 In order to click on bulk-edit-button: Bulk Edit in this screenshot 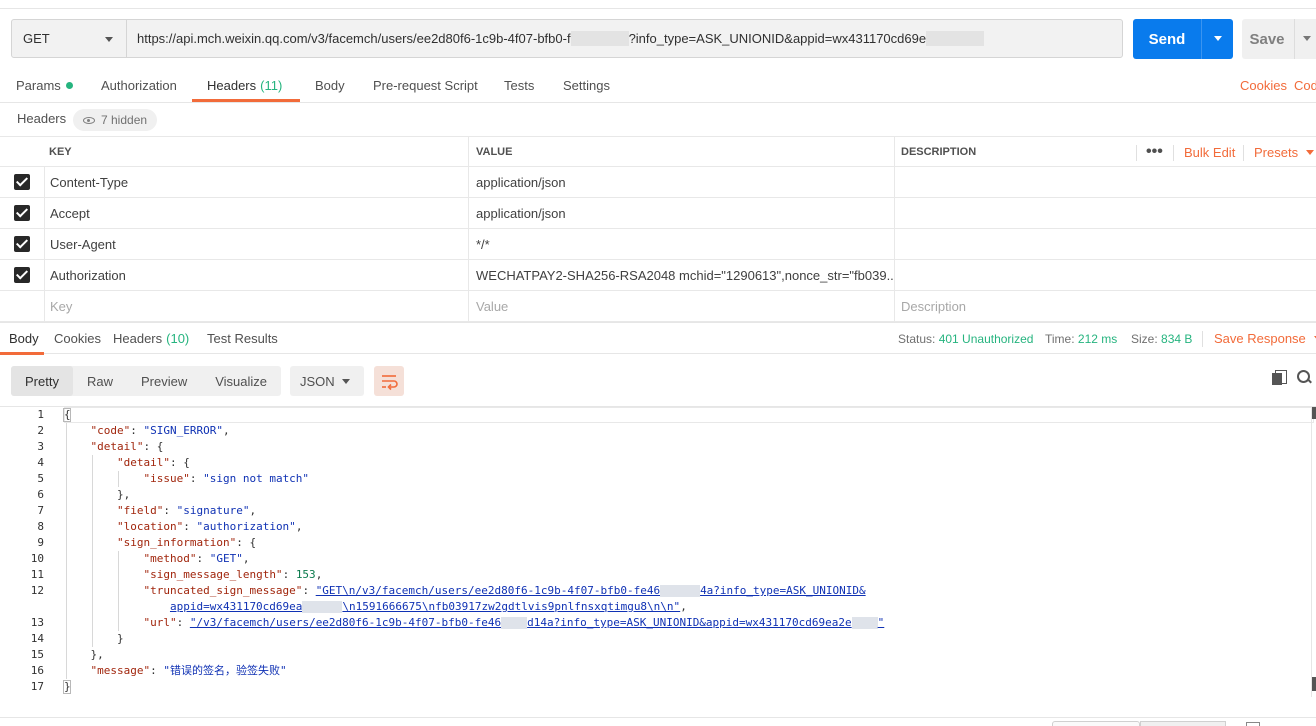, I will do `click(1209, 152)`.